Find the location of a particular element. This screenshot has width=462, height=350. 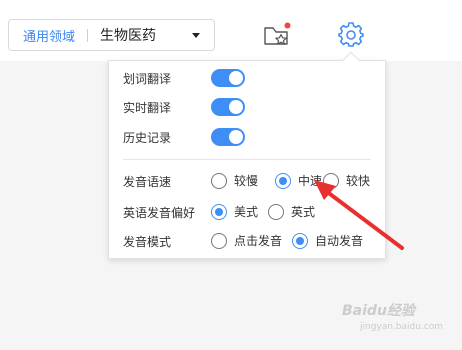

option-label: 较慢 is located at coordinates (246, 181).